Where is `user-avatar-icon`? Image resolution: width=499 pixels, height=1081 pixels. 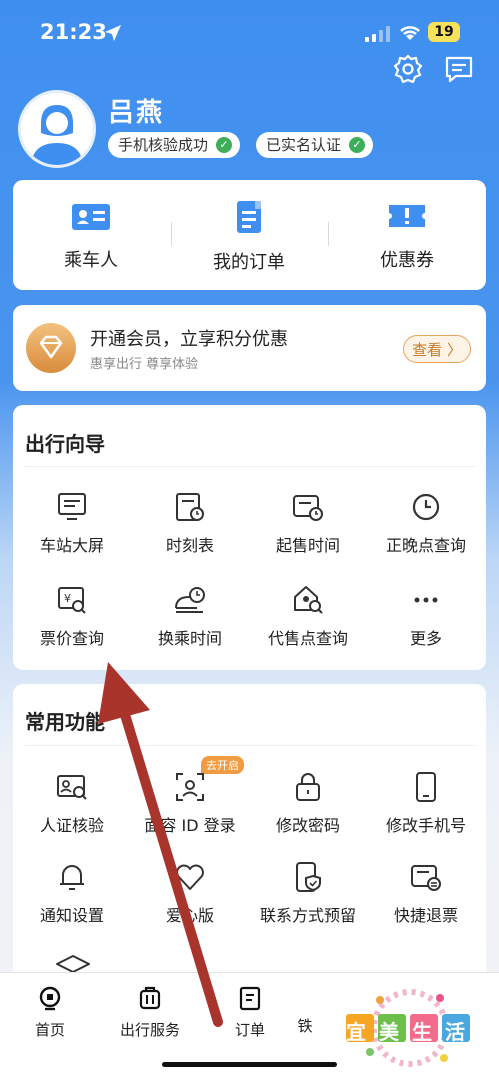 user-avatar-icon is located at coordinates (57, 135).